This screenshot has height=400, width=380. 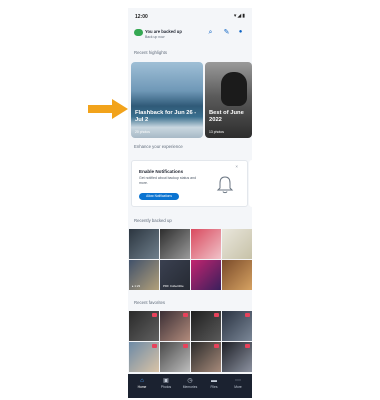 I want to click on files-icon: ▬, so click(x=214, y=381).